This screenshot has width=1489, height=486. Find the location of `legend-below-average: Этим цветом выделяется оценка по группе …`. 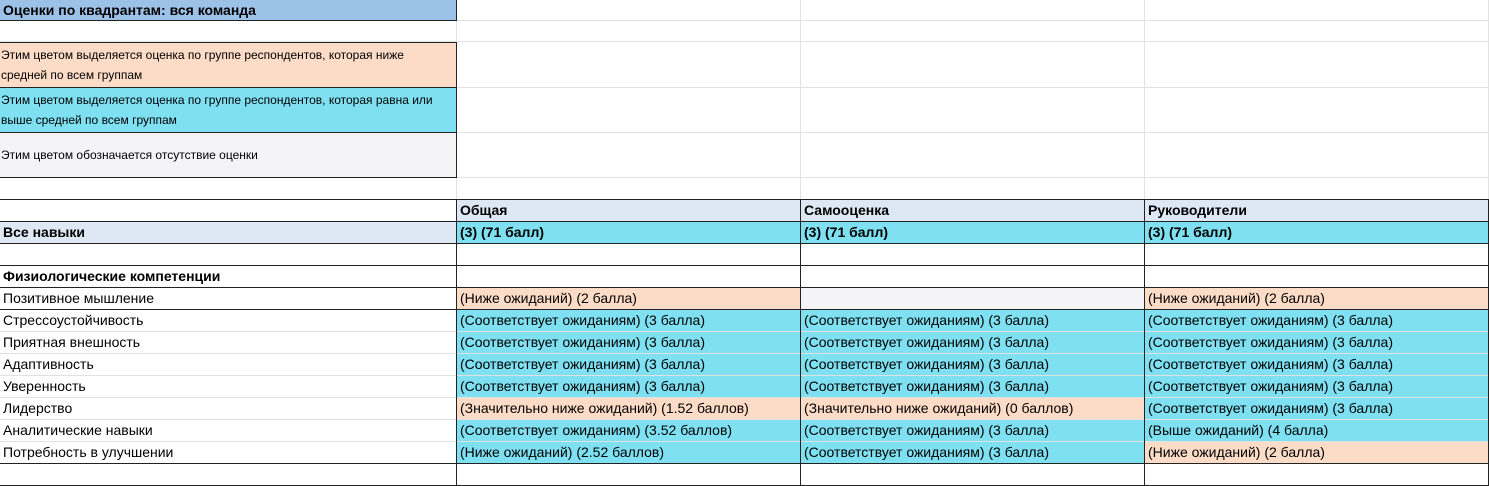

legend-below-average: Этим цветом выделяется оценка по группе … is located at coordinates (228, 65).